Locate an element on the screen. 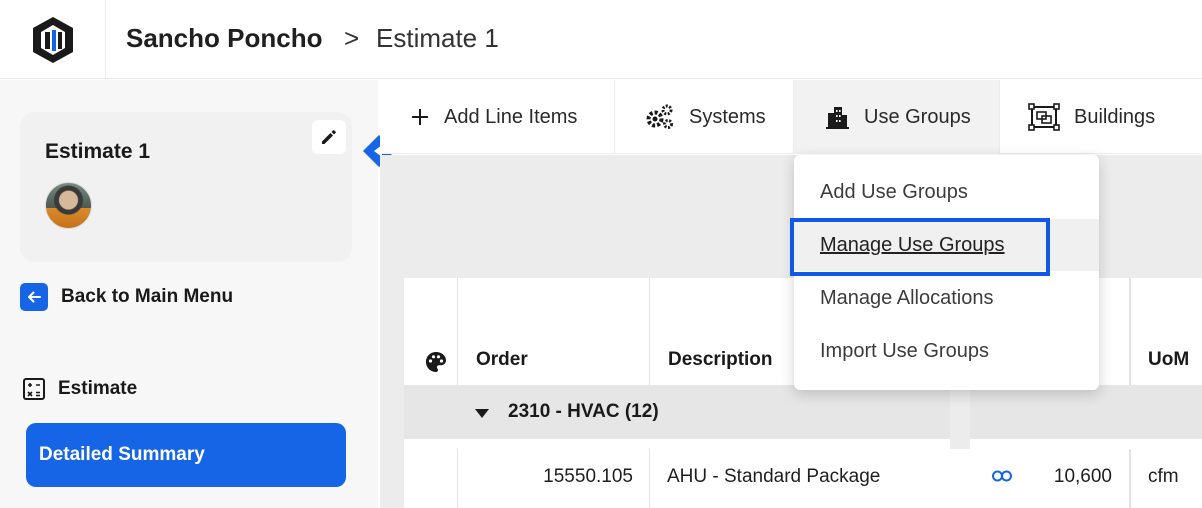  plus-icon is located at coordinates (420, 117).